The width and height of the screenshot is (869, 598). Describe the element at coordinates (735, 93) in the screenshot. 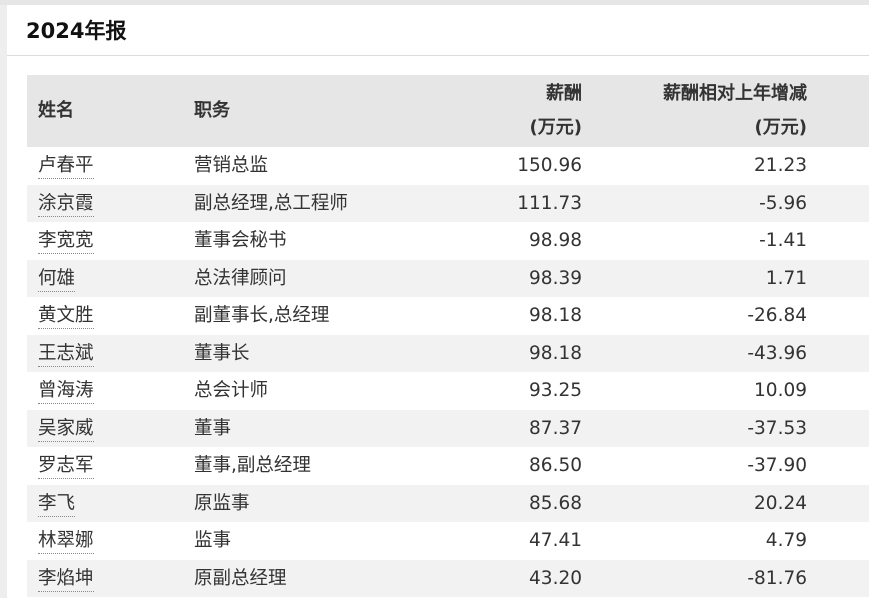

I see `header-change-label: 薪酬相对上年增减` at that location.